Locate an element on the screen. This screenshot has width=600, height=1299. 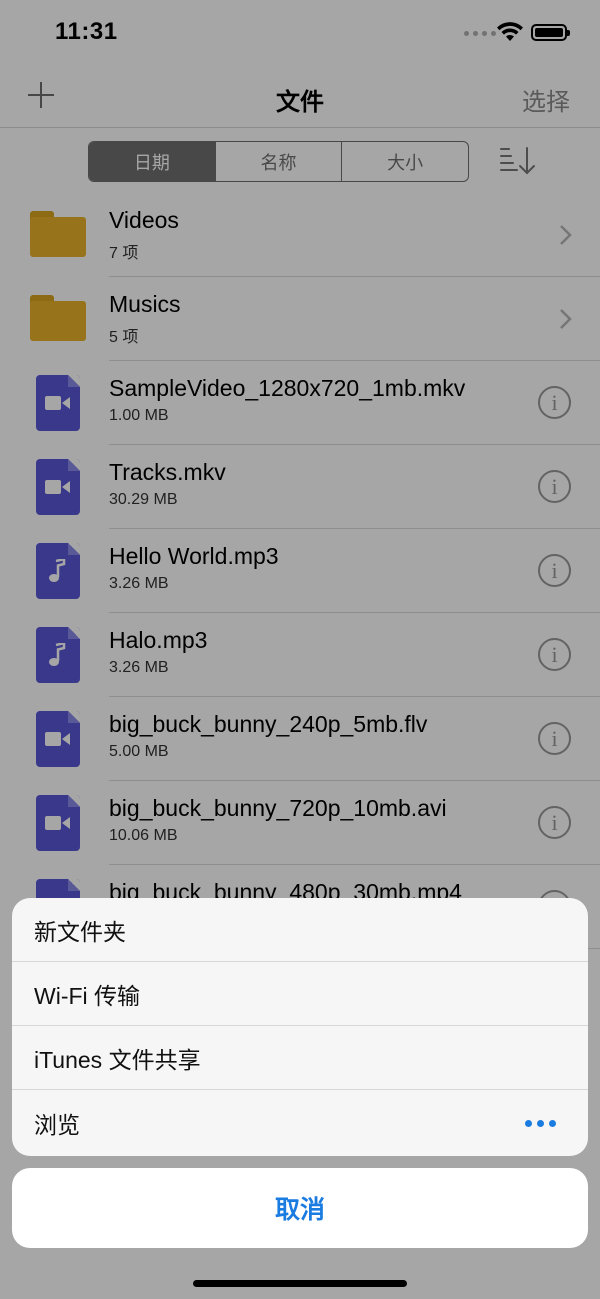
action-new-folder: 新文件夹 is located at coordinates (300, 930).